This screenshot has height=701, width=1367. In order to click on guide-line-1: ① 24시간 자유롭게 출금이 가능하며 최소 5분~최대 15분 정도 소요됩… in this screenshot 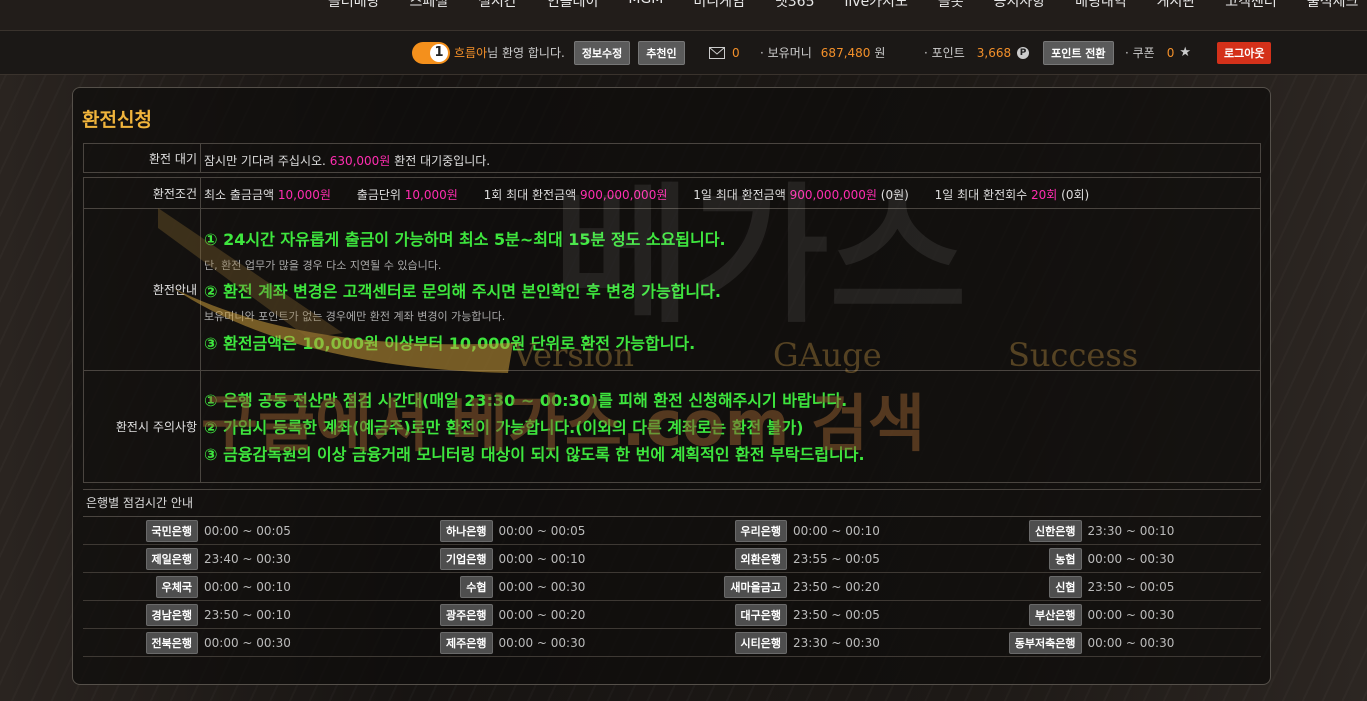, I will do `click(465, 239)`.